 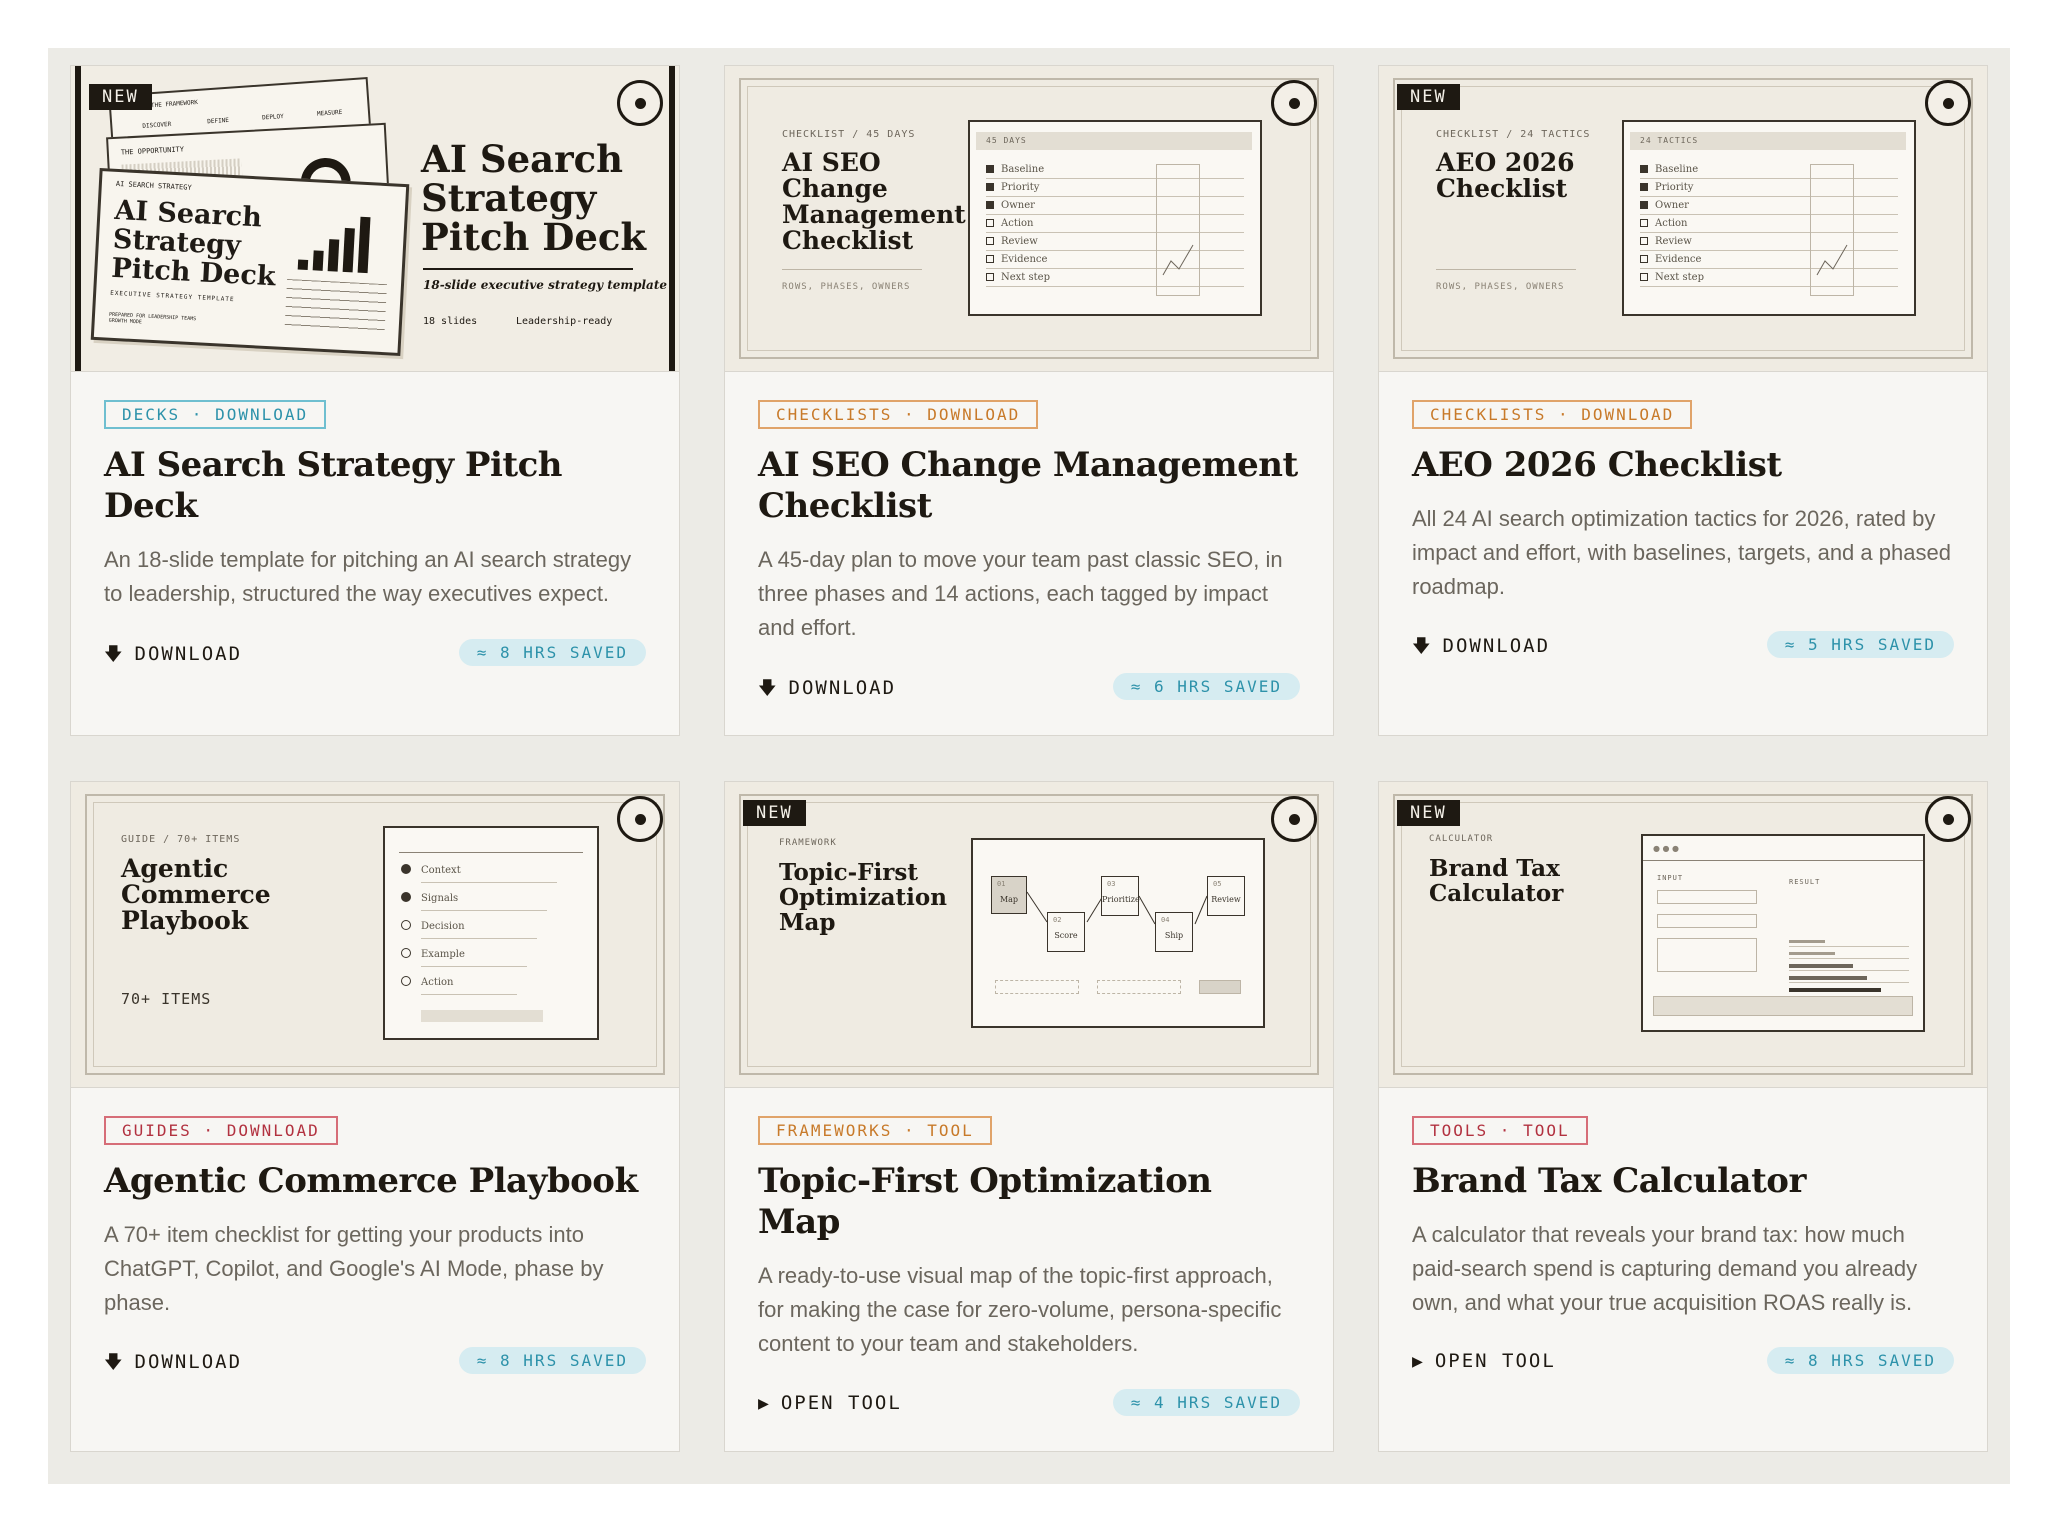 What do you see at coordinates (1206, 1402) in the screenshot?
I see `time-saved-badge: ≈ 4 HRS SAVED` at bounding box center [1206, 1402].